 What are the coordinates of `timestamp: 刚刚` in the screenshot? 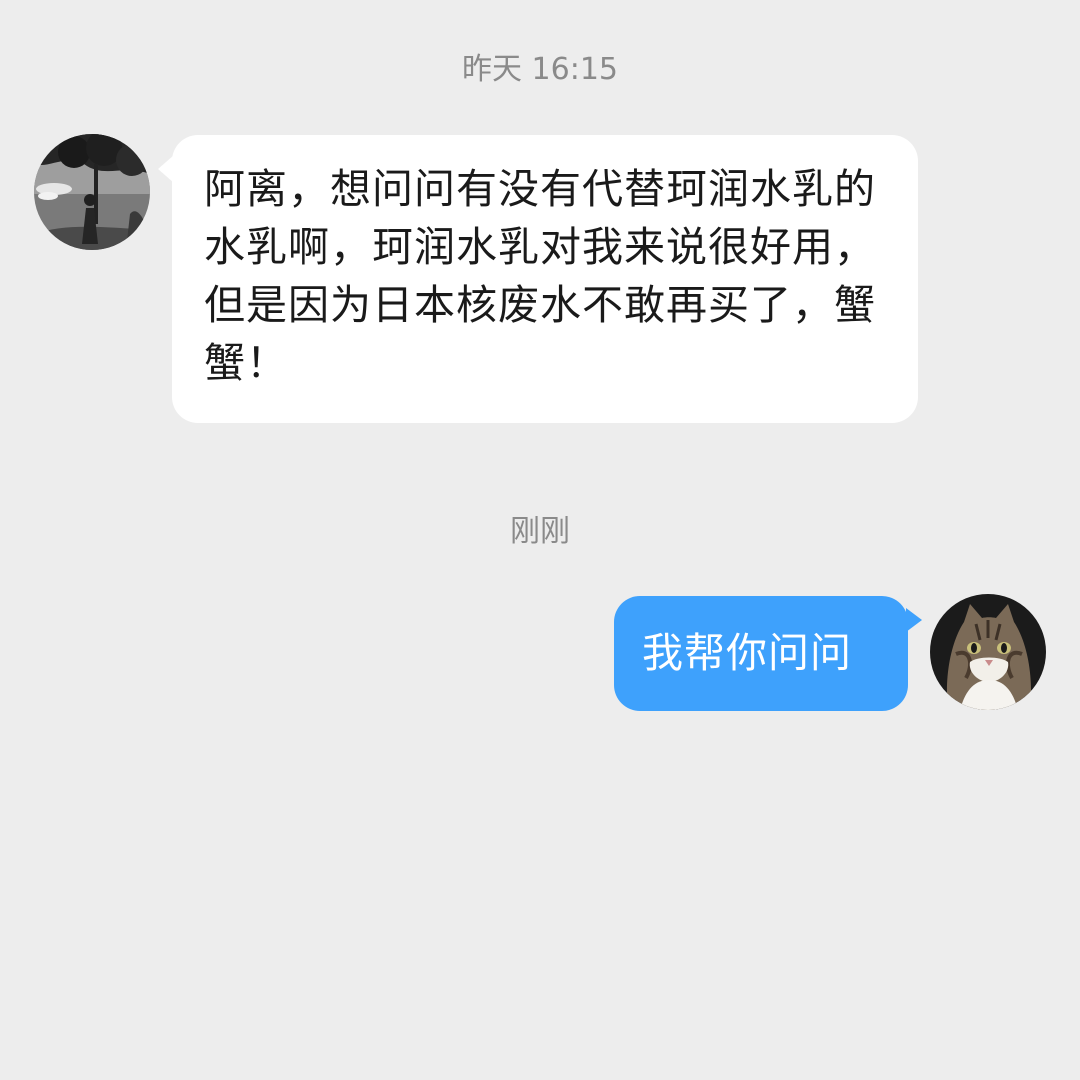 It's located at (540, 531).